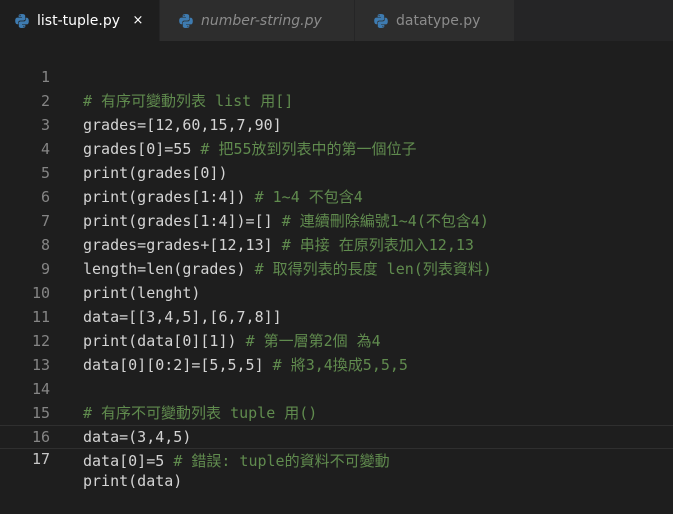 The image size is (673, 514). Describe the element at coordinates (138, 20) in the screenshot. I see `close-icon: ×` at that location.